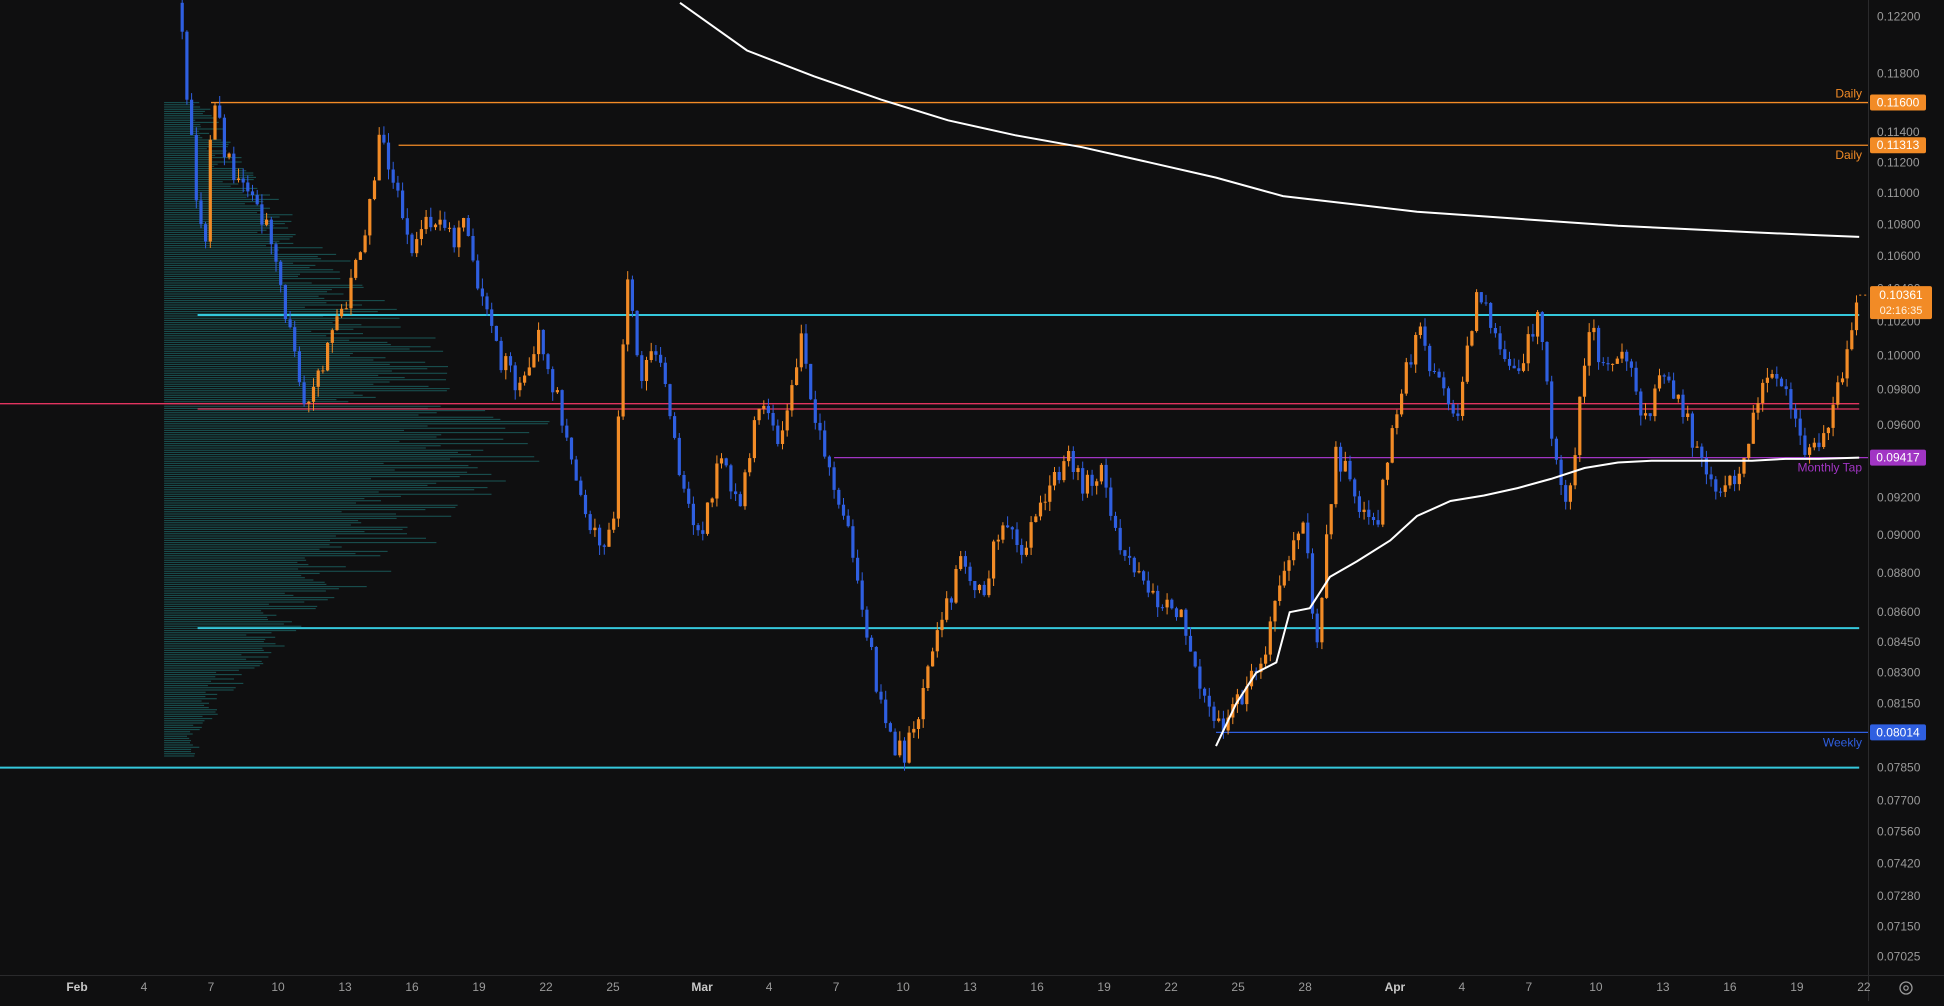 The height and width of the screenshot is (1006, 1944). What do you see at coordinates (970, 987) in the screenshot?
I see `x-tick-label: 13` at bounding box center [970, 987].